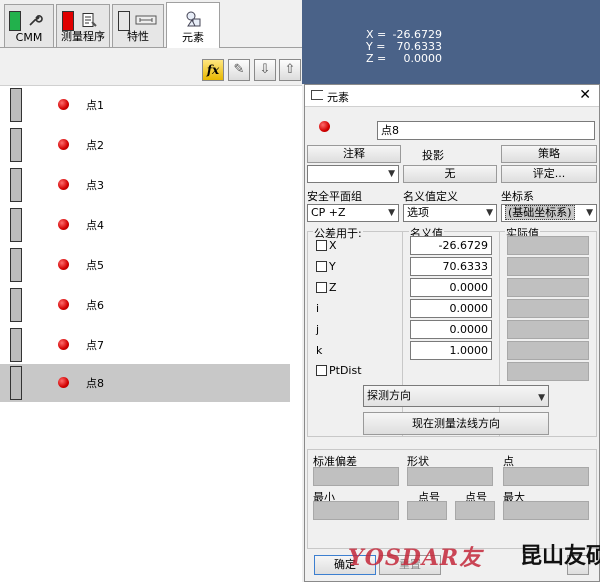  I want to click on safety-plane-dropdown: CP +Z ▼, so click(353, 213).